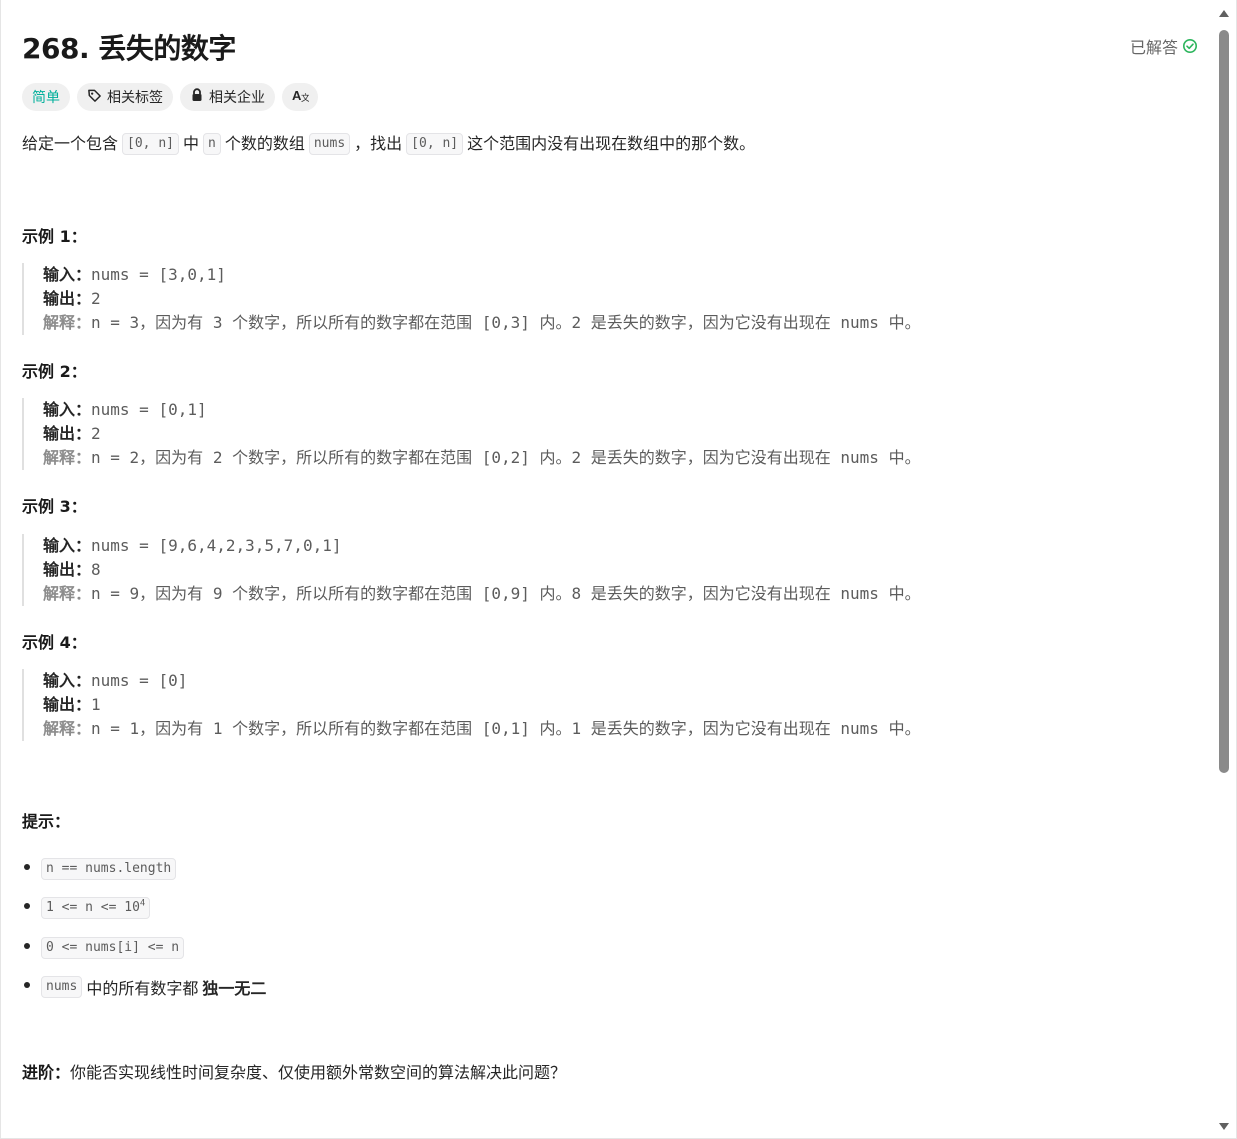 This screenshot has height=1139, width=1237. I want to click on statement-text: 这个范围内没有出现在数组中的那个数。, so click(611, 143).